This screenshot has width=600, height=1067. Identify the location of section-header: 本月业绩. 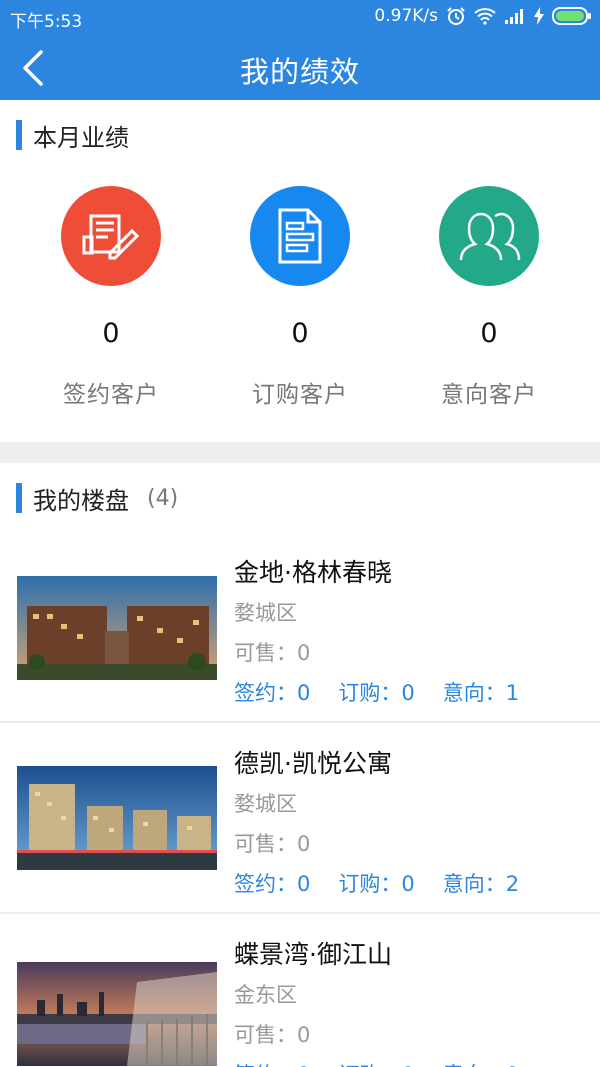
(72, 135).